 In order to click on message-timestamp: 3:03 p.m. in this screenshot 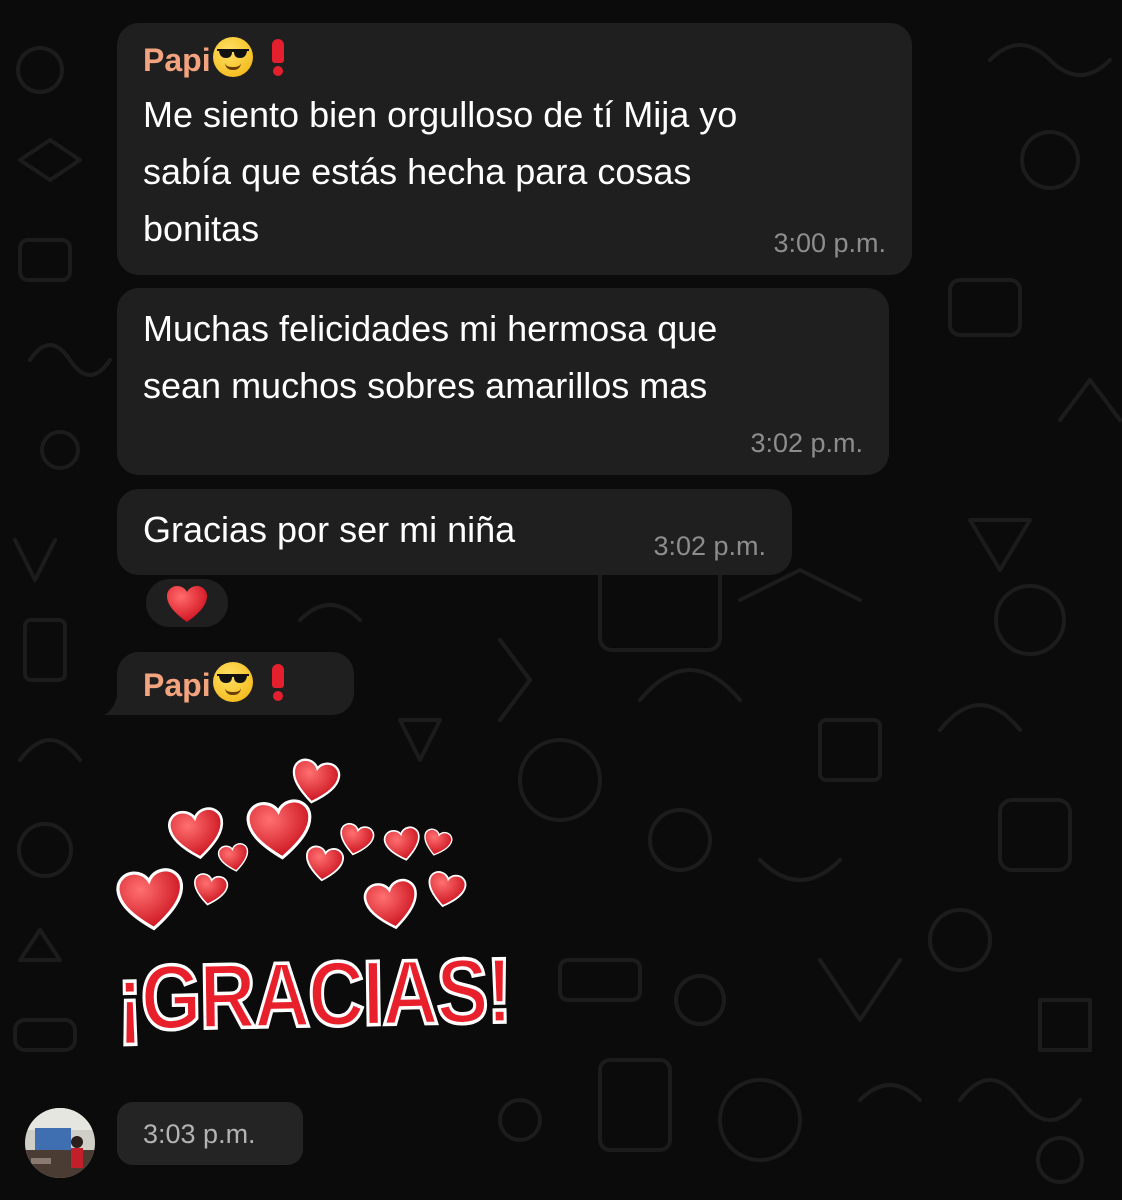, I will do `click(199, 1134)`.